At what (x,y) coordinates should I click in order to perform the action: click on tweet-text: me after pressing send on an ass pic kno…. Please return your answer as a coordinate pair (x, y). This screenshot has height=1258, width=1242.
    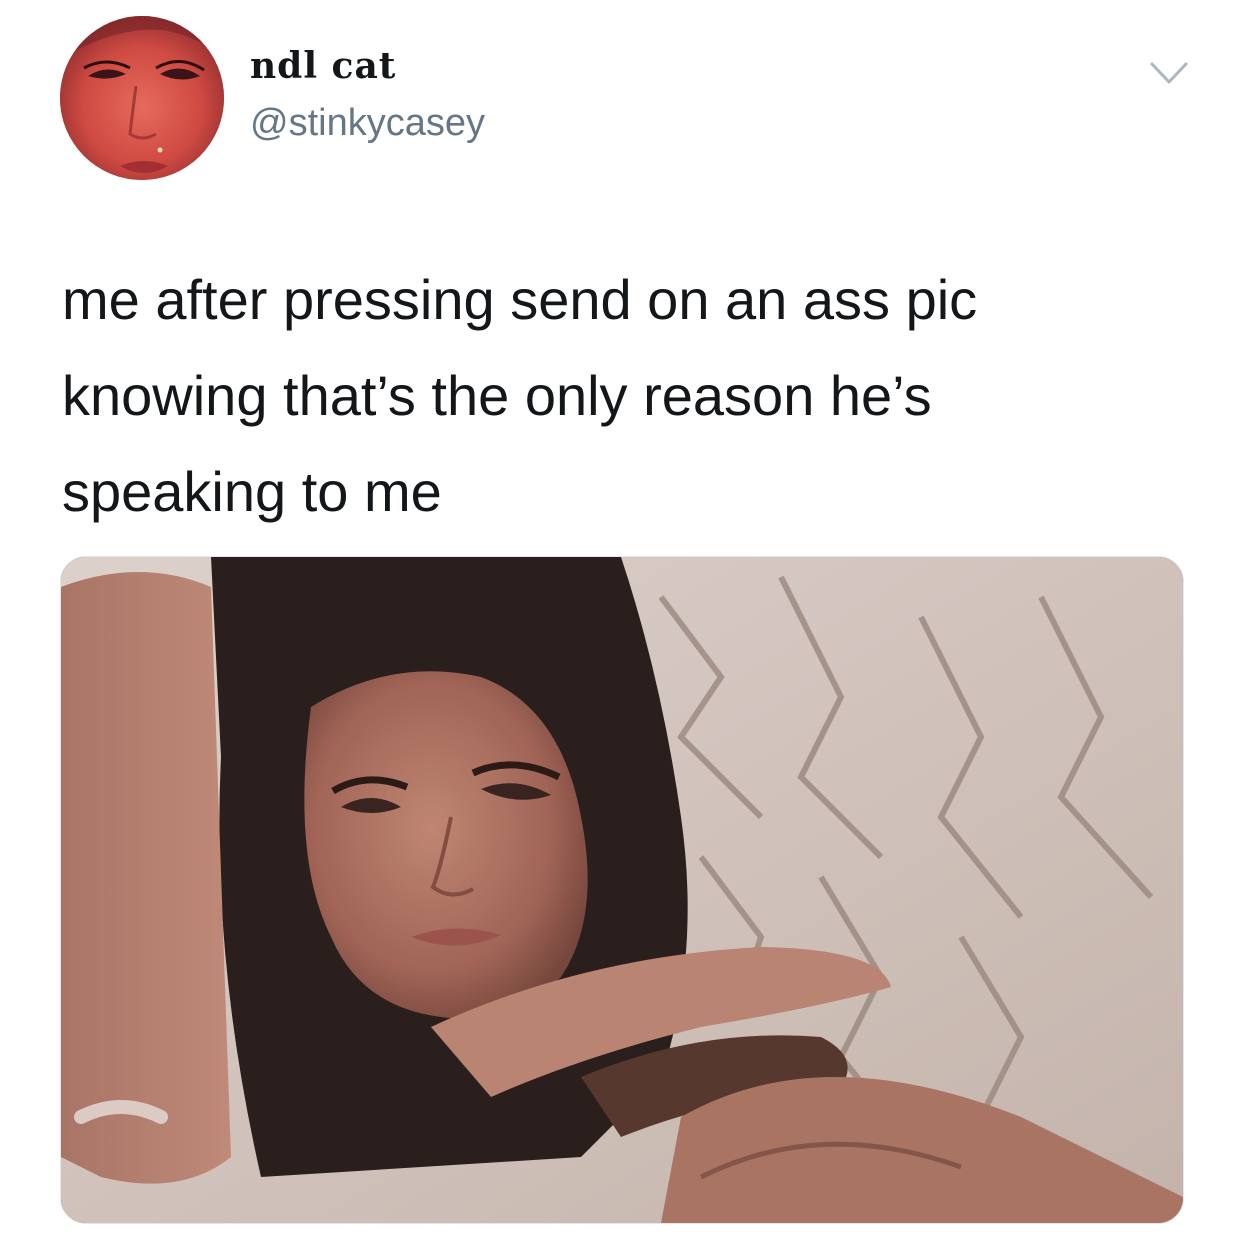
    Looking at the image, I should click on (520, 395).